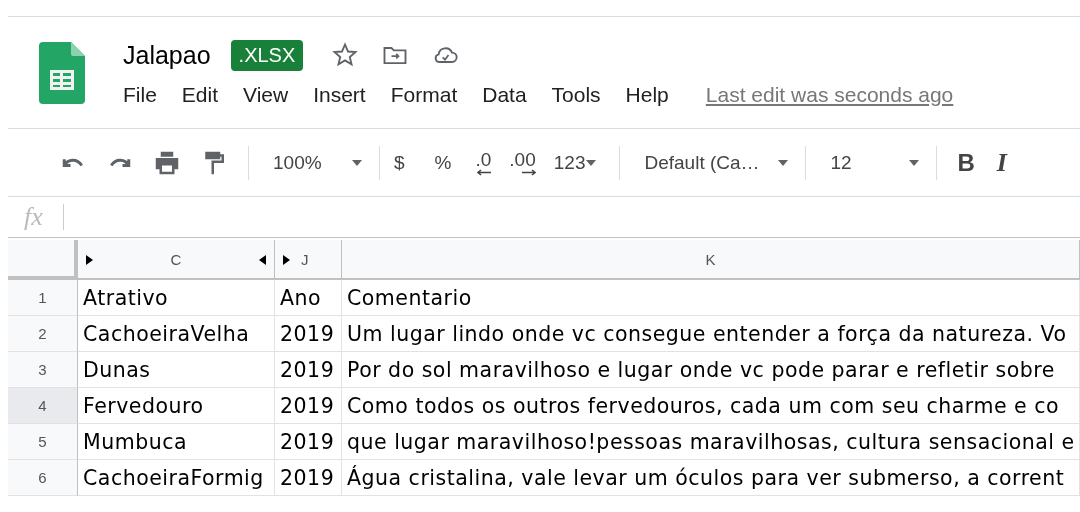 This screenshot has height=512, width=1080. I want to click on menu-item: Help, so click(647, 95).